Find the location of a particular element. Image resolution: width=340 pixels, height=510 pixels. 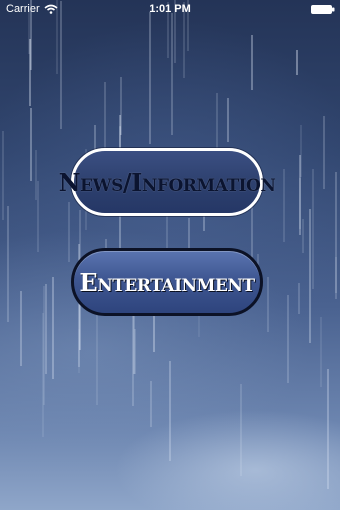

battery-icon is located at coordinates (323, 9).